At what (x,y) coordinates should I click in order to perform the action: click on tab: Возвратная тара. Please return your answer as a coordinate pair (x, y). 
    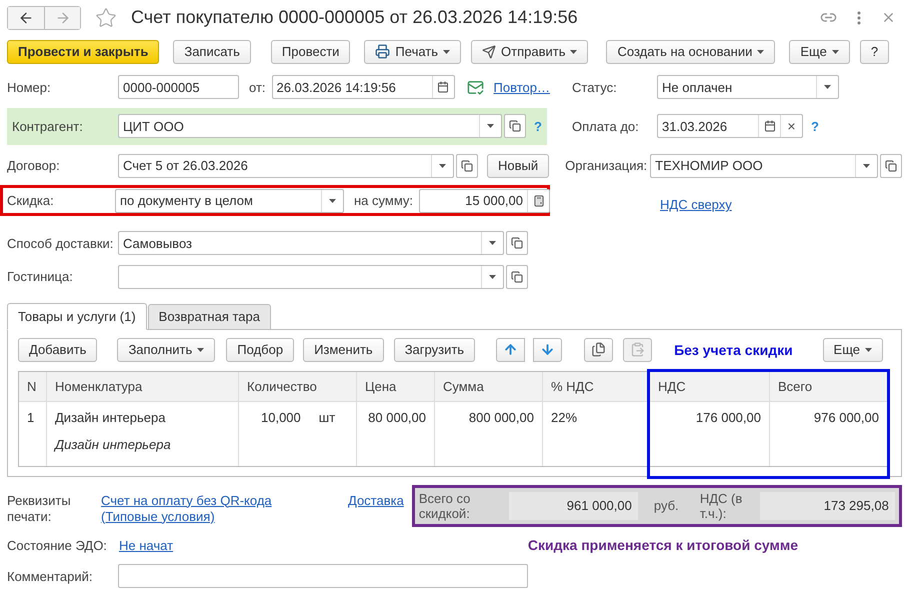
    Looking at the image, I should click on (209, 317).